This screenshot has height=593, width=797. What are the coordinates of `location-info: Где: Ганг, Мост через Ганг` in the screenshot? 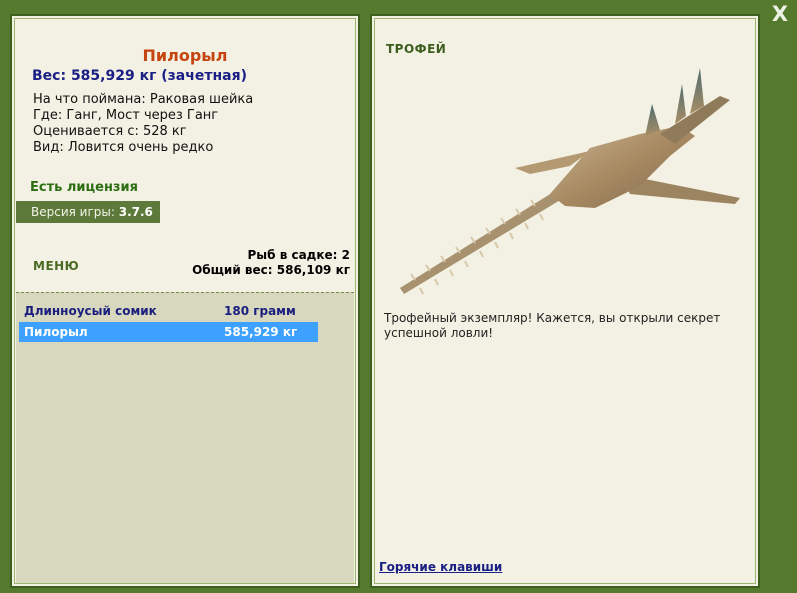 It's located at (126, 115).